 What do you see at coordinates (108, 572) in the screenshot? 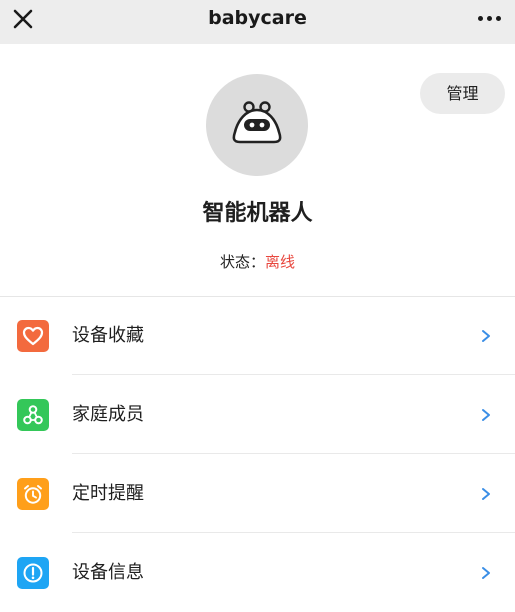
I see `menu-item-label: 设备信息` at bounding box center [108, 572].